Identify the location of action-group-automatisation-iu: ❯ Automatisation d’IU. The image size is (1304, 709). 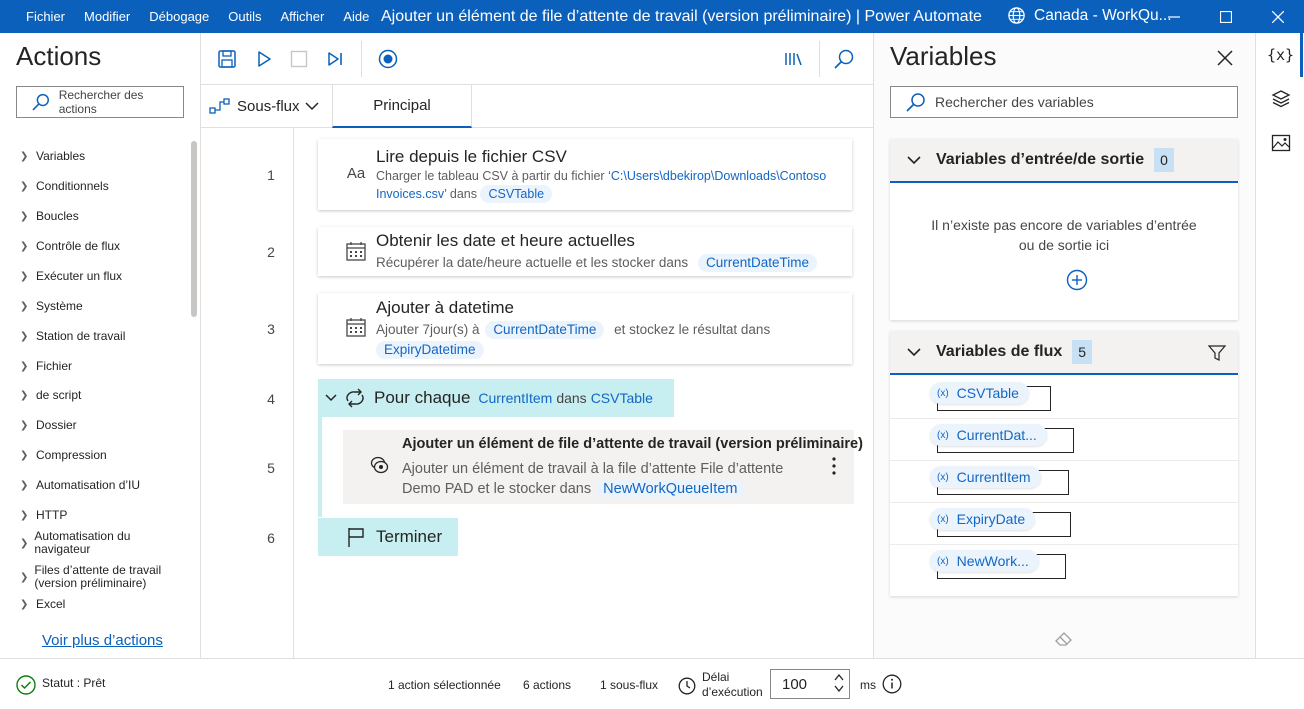
(80, 485).